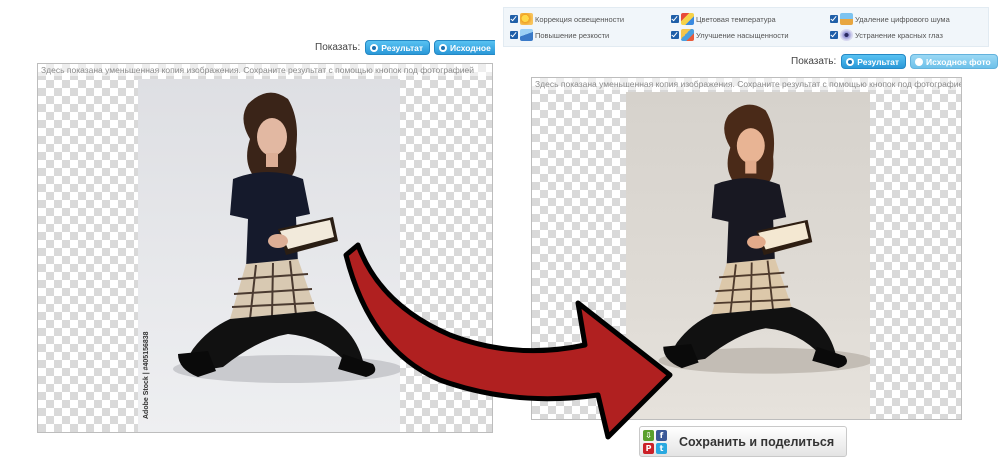  I want to click on social-share-icons: ⇩ f P t, so click(655, 441).